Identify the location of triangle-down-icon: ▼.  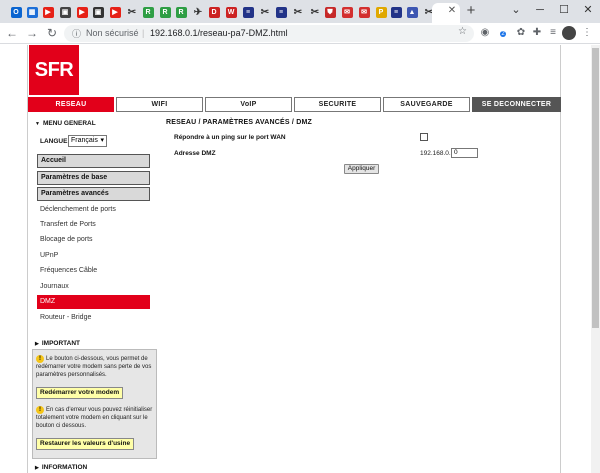
(37, 124).